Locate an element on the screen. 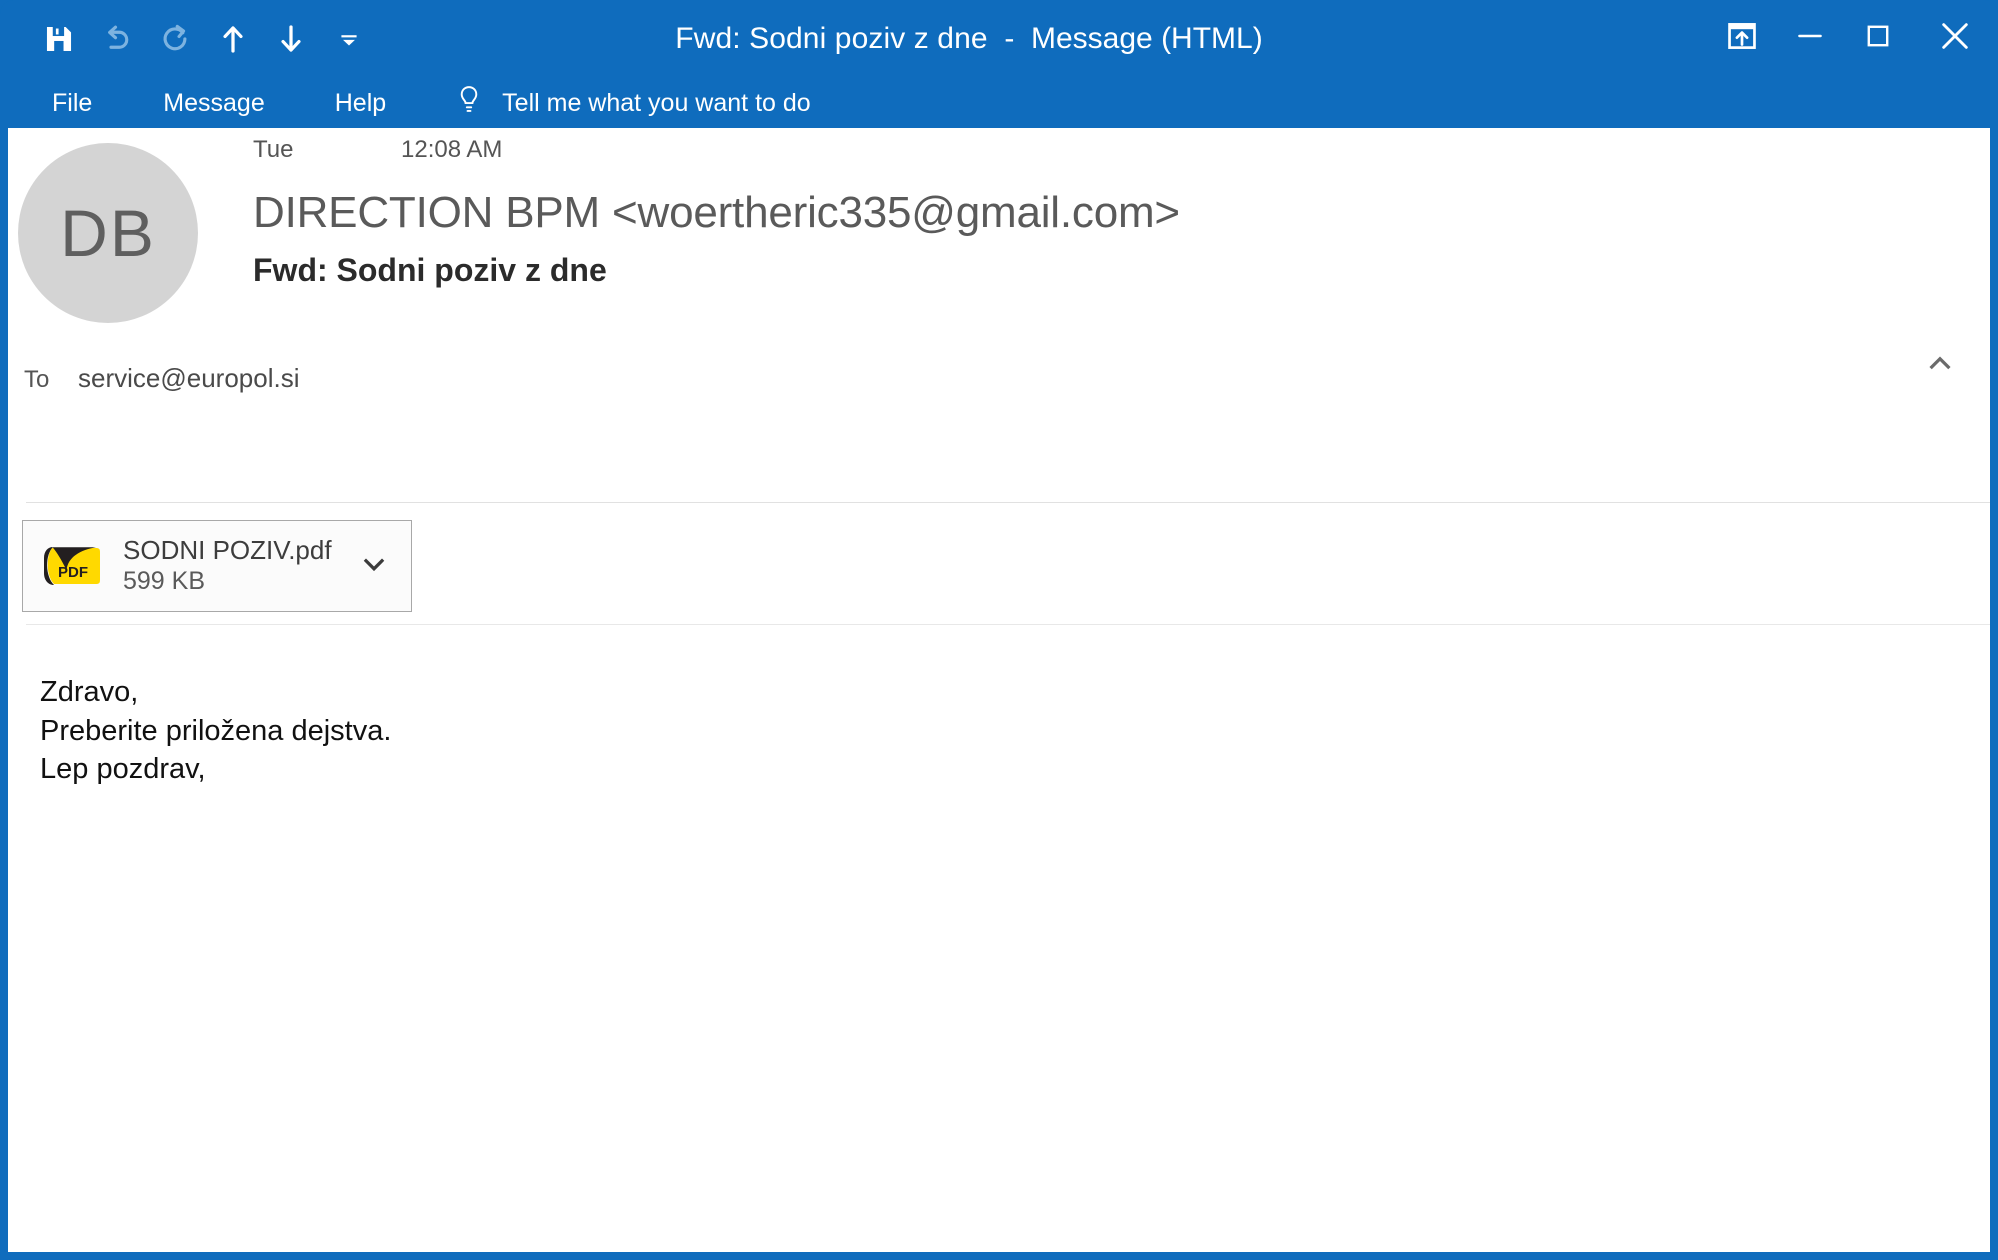  window-controls is located at coordinates (1853, 36).